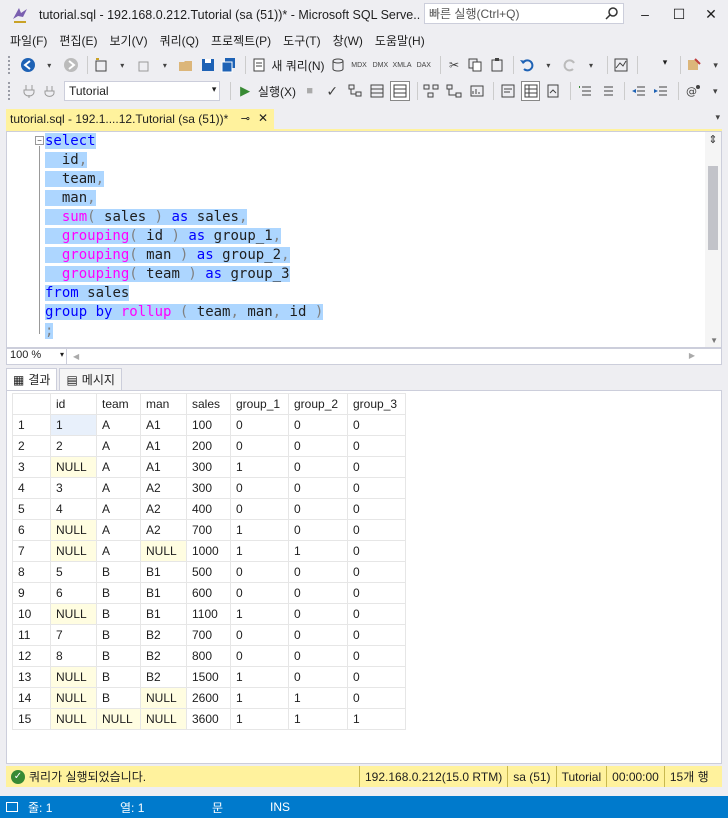 The width and height of the screenshot is (728, 818). I want to click on grid-cell: 500, so click(208, 572).